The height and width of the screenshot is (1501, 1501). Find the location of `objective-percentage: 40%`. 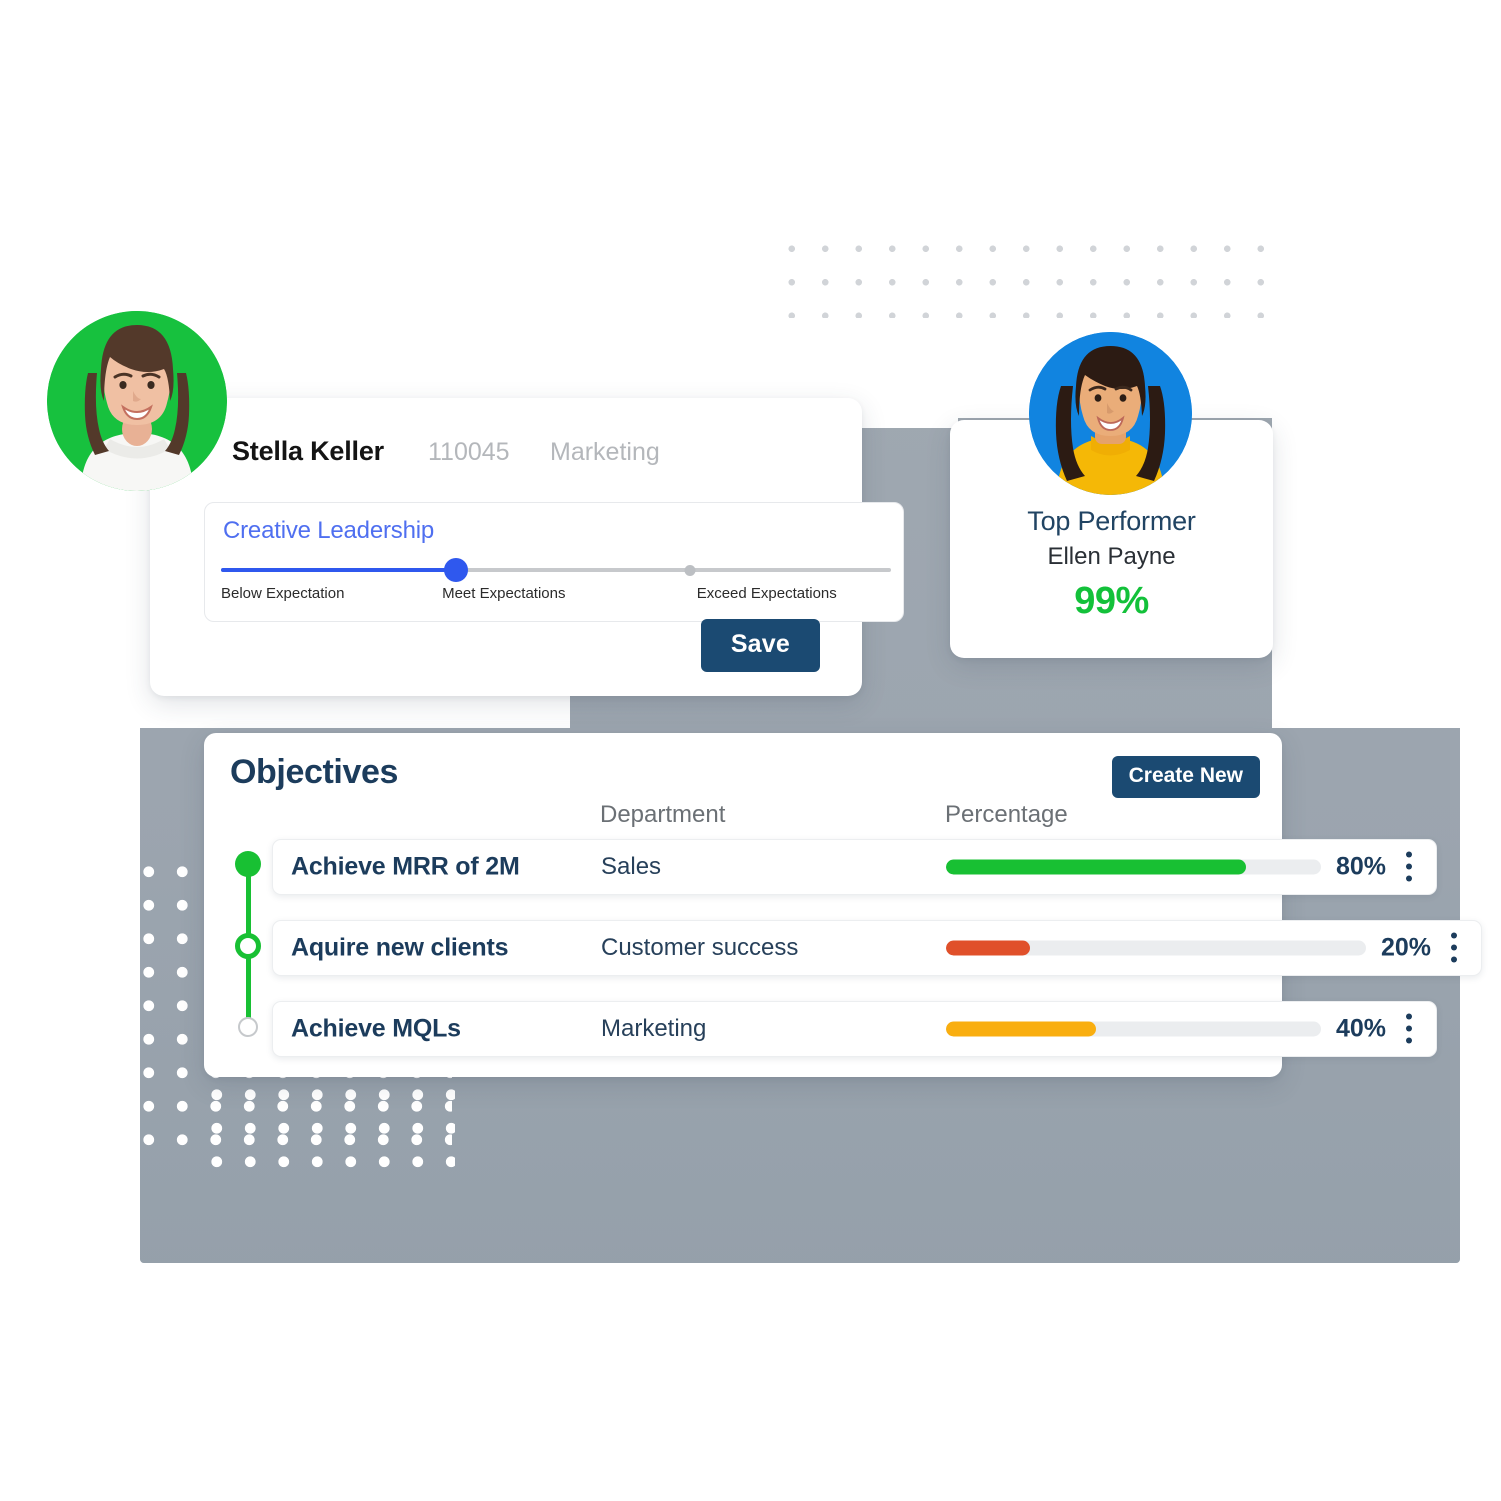

objective-percentage: 40% is located at coordinates (1361, 1028).